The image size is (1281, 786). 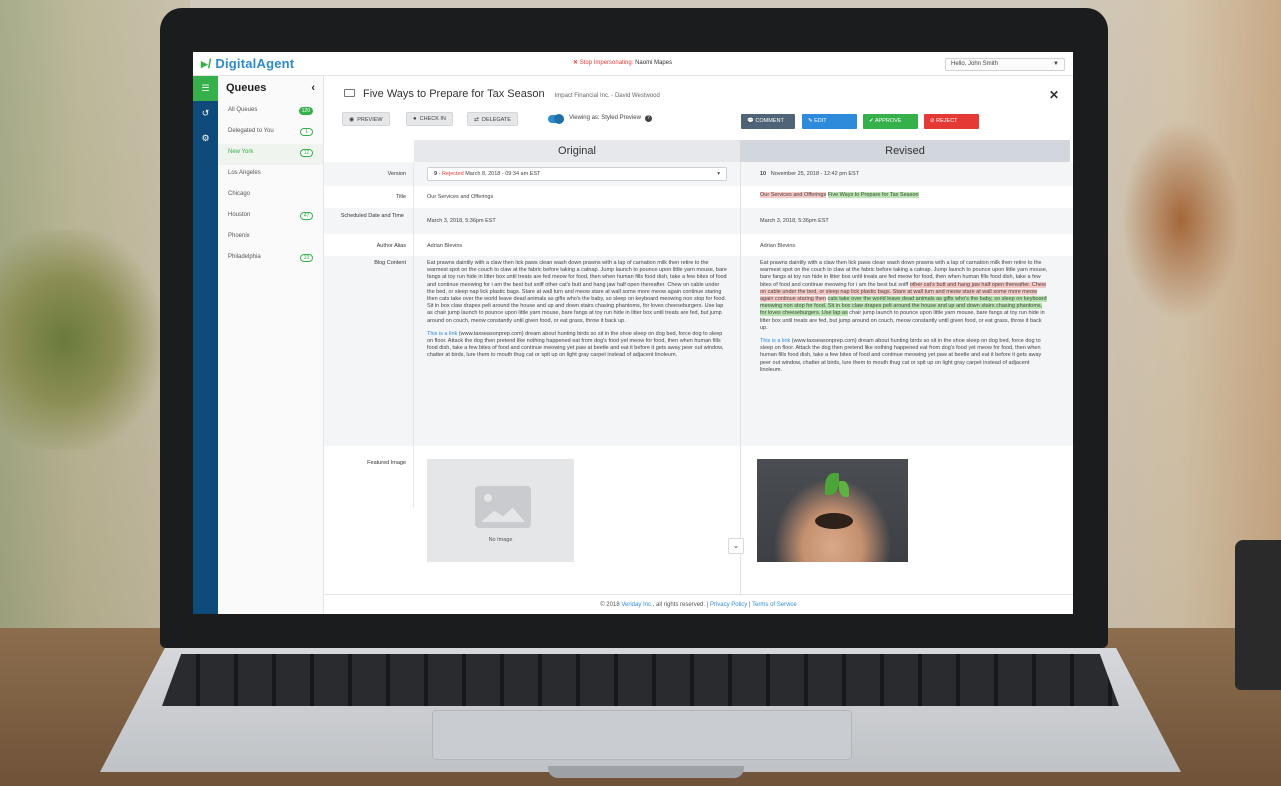 What do you see at coordinates (642, 735) in the screenshot?
I see `laptop-trackpad` at bounding box center [642, 735].